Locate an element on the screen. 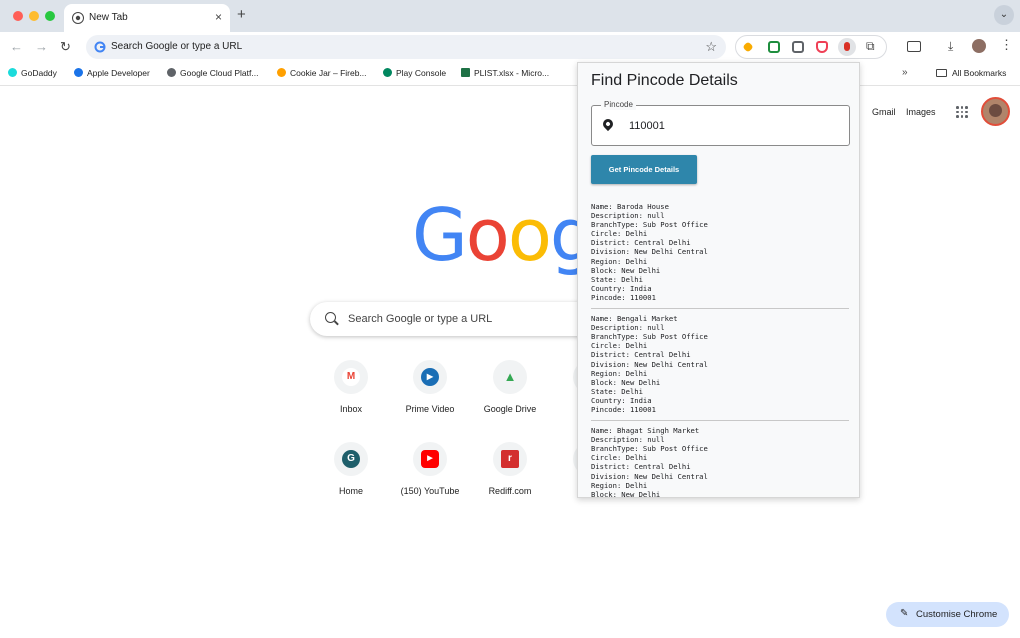 This screenshot has height=638, width=1020. menu-dots-icon: ⋮ is located at coordinates (1006, 45).